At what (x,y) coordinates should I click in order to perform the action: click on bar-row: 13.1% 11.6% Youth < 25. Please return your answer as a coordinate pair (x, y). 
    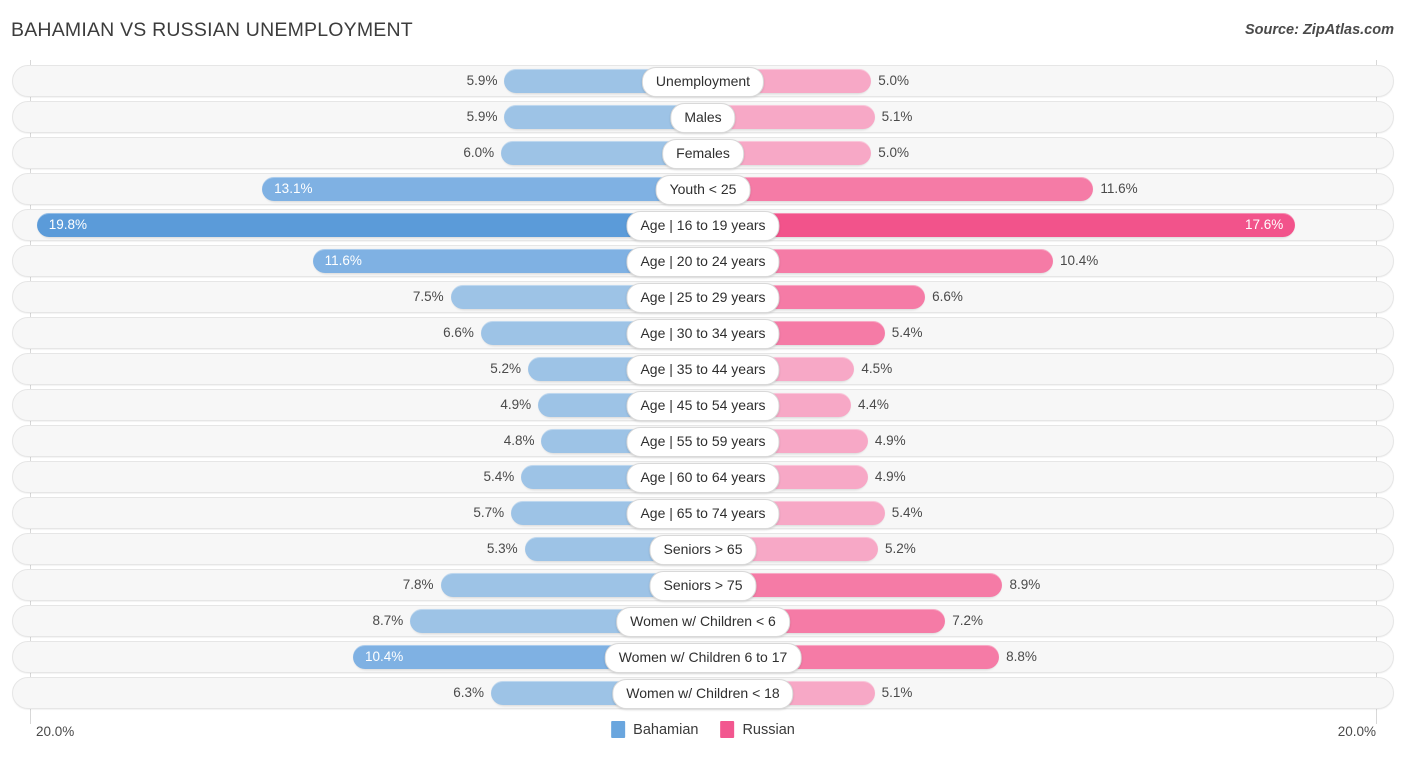
    Looking at the image, I should click on (703, 189).